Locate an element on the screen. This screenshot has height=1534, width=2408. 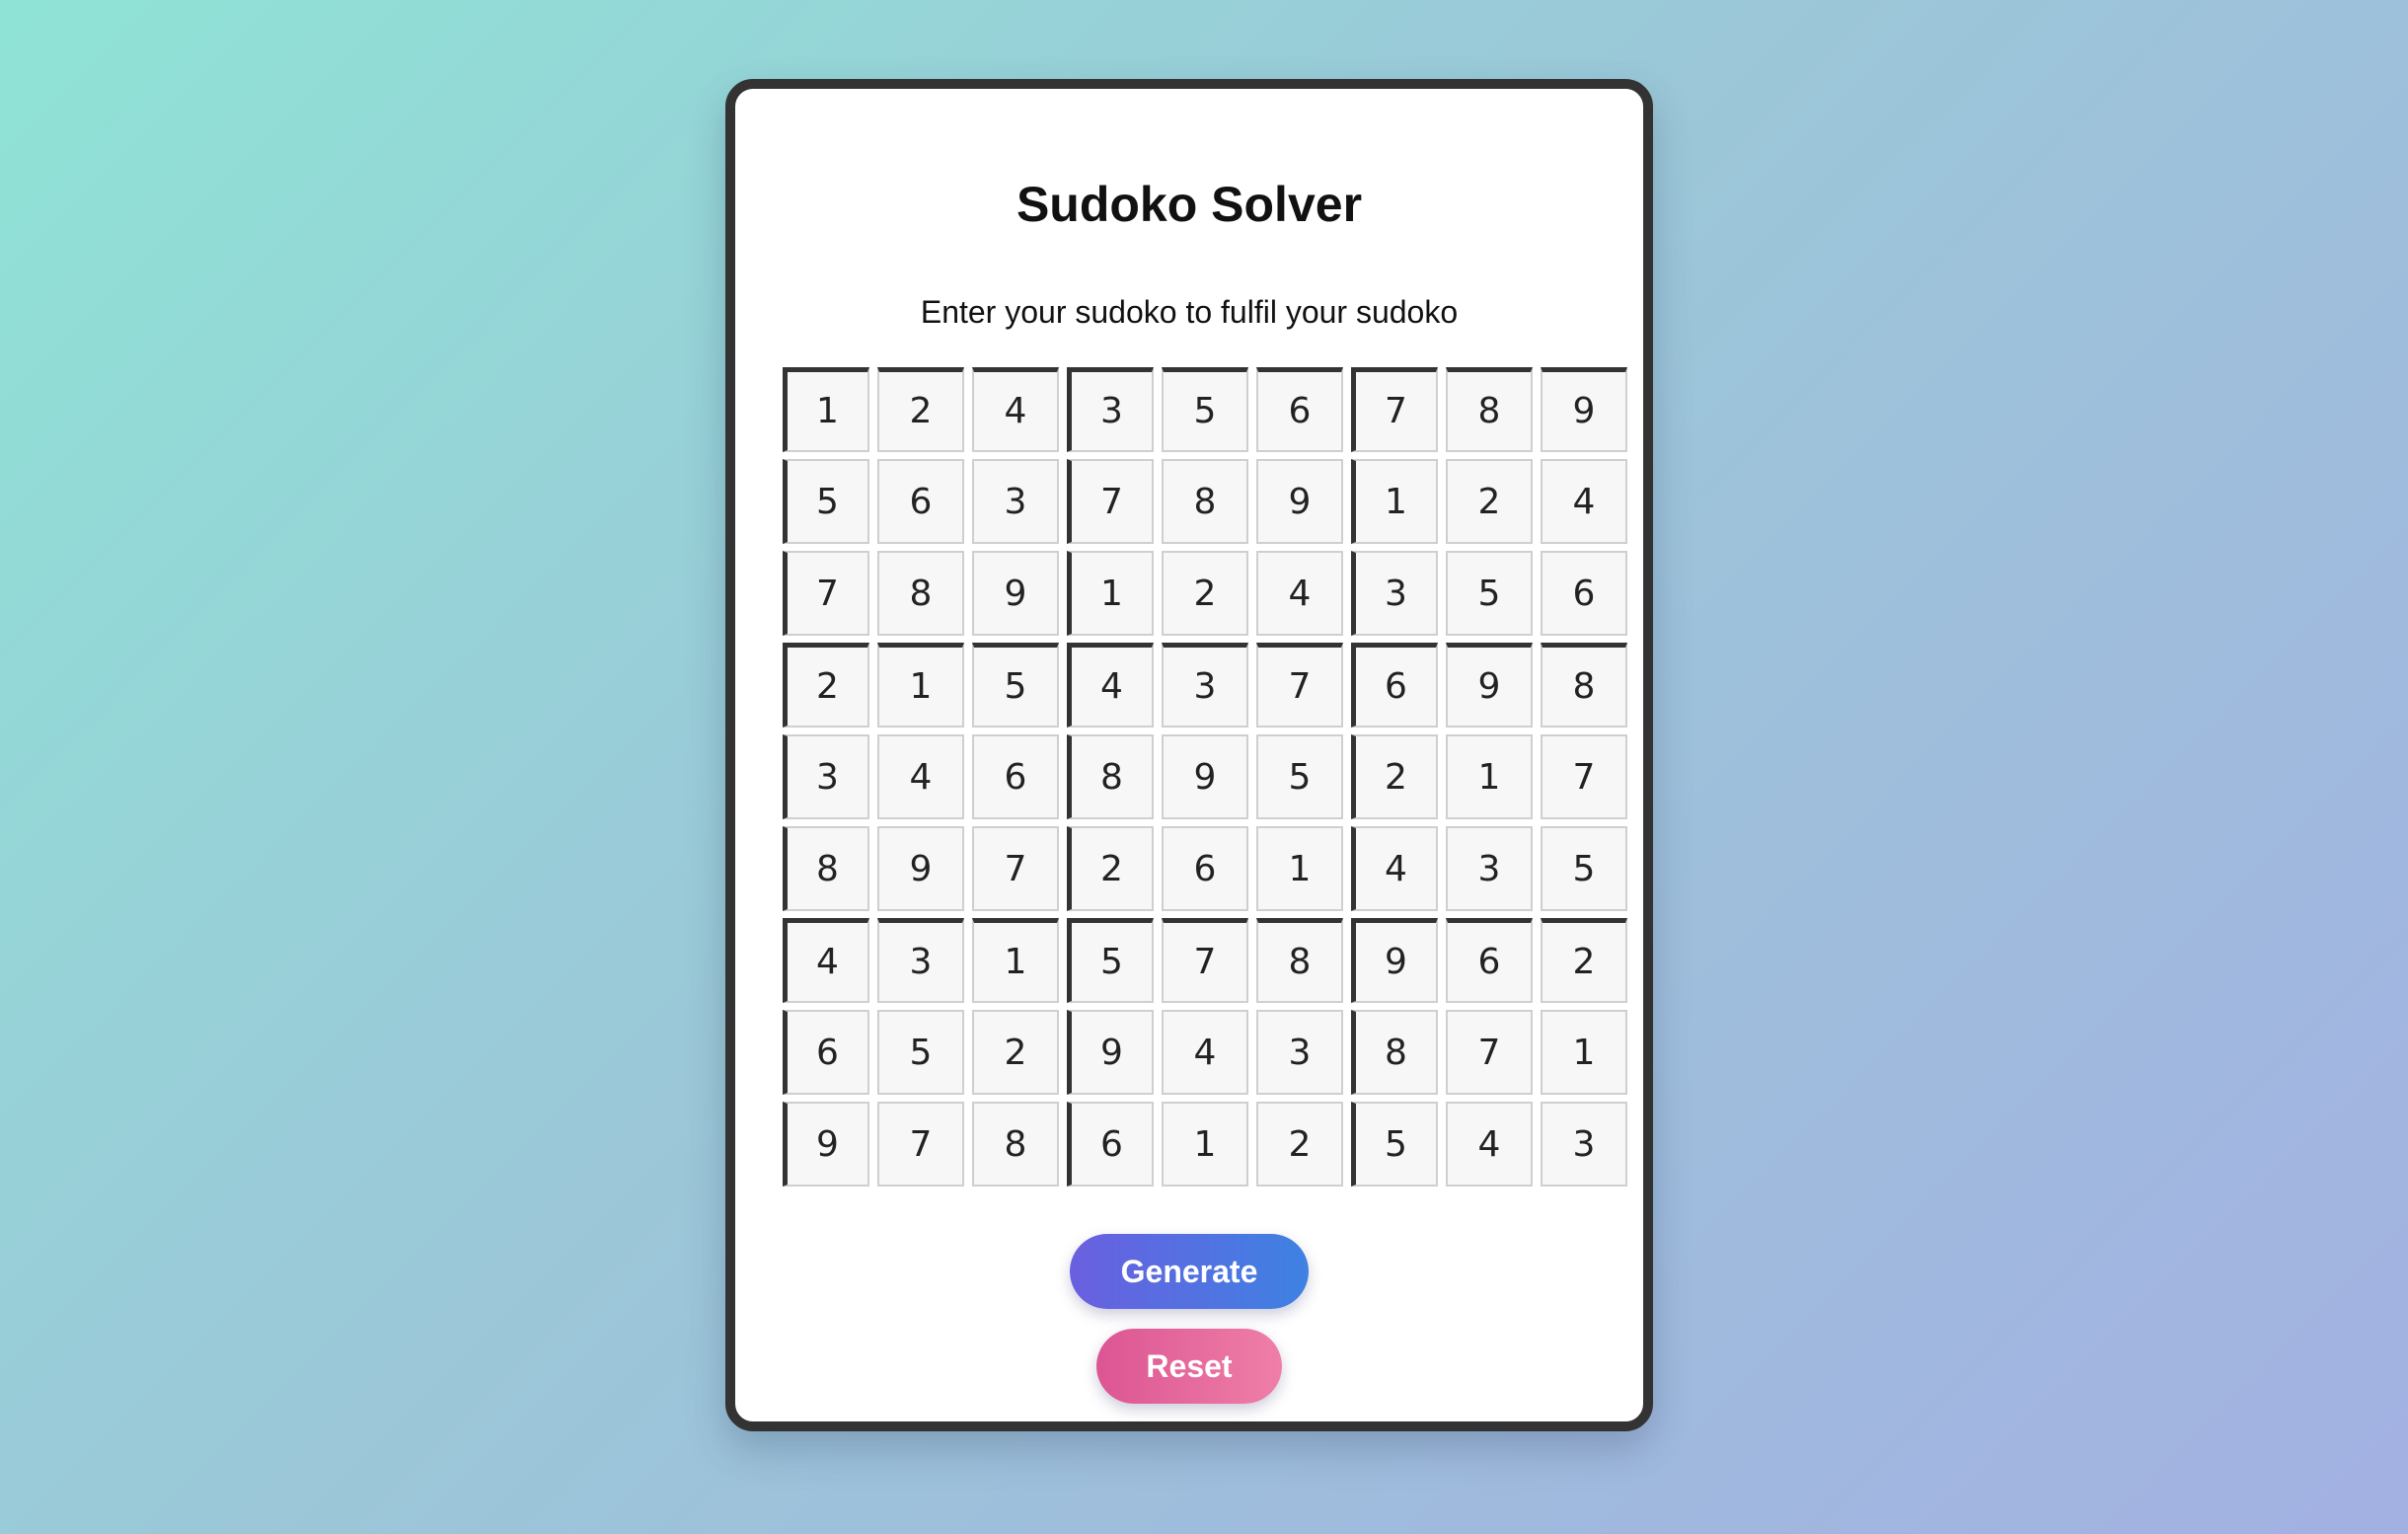
page-title: Sudoko Solver is located at coordinates (1189, 204).